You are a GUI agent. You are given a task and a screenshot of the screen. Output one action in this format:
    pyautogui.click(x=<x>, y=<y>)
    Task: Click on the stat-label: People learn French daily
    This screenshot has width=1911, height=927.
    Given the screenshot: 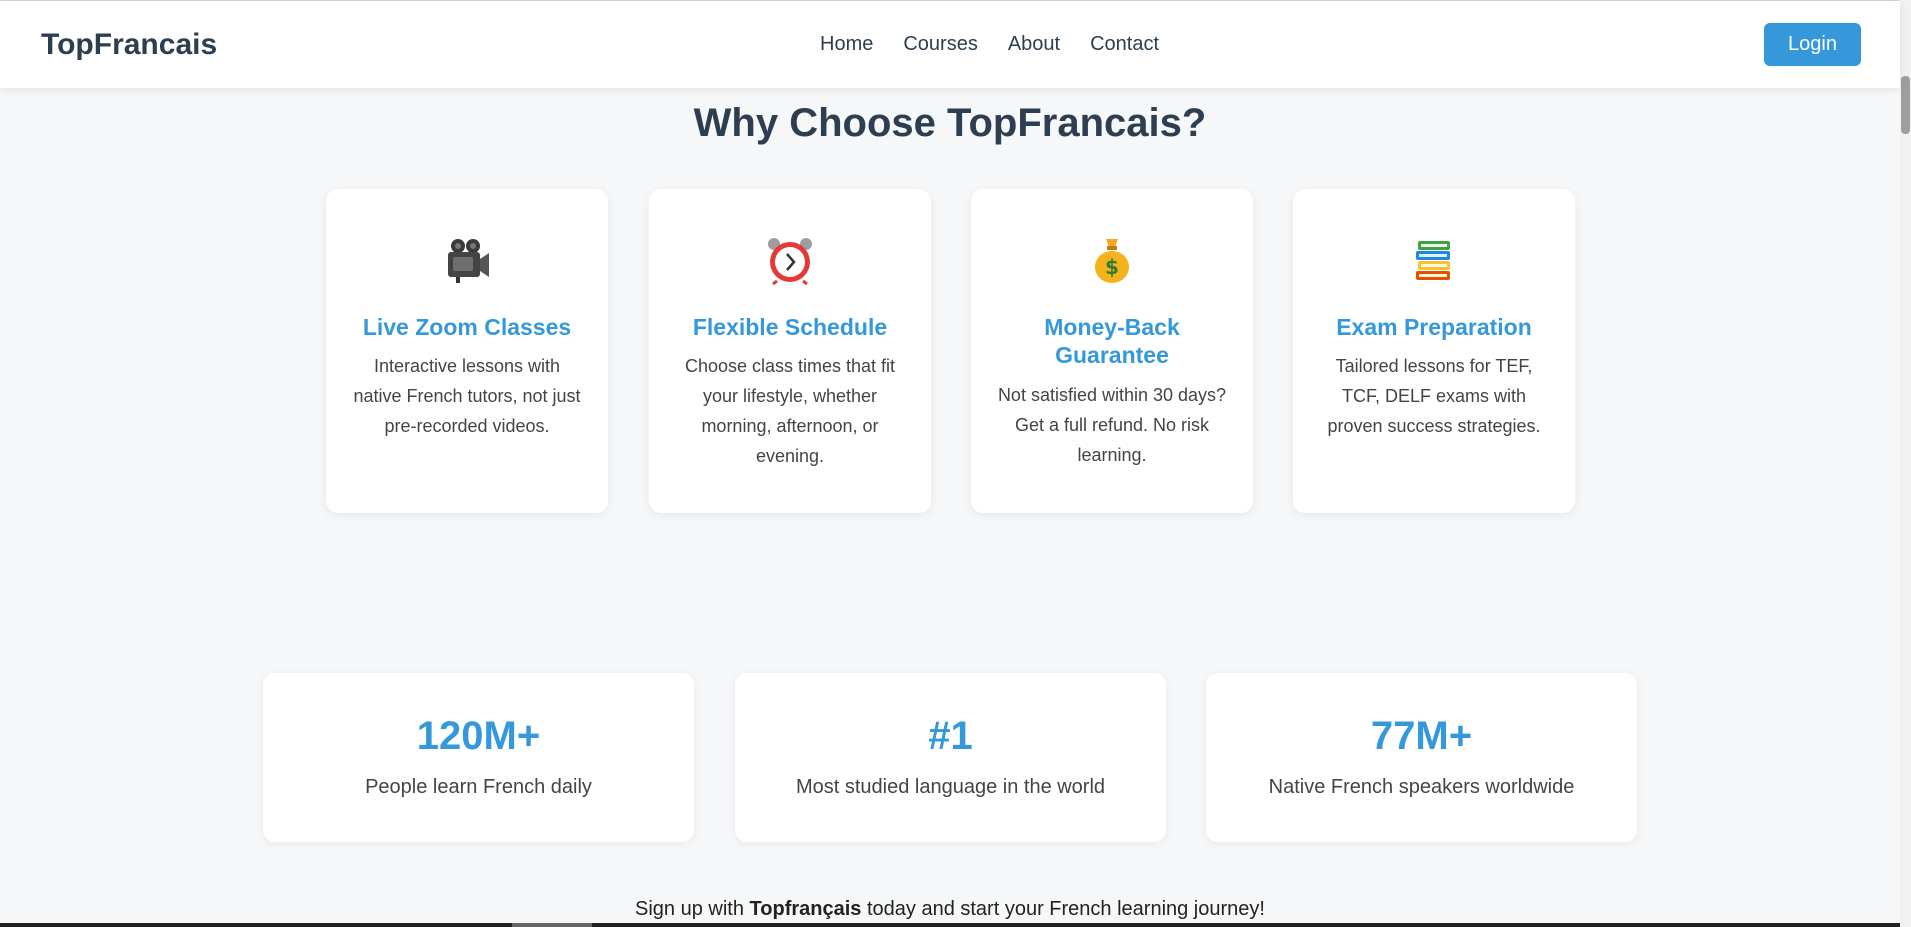 What is the action you would take?
    pyautogui.click(x=478, y=787)
    